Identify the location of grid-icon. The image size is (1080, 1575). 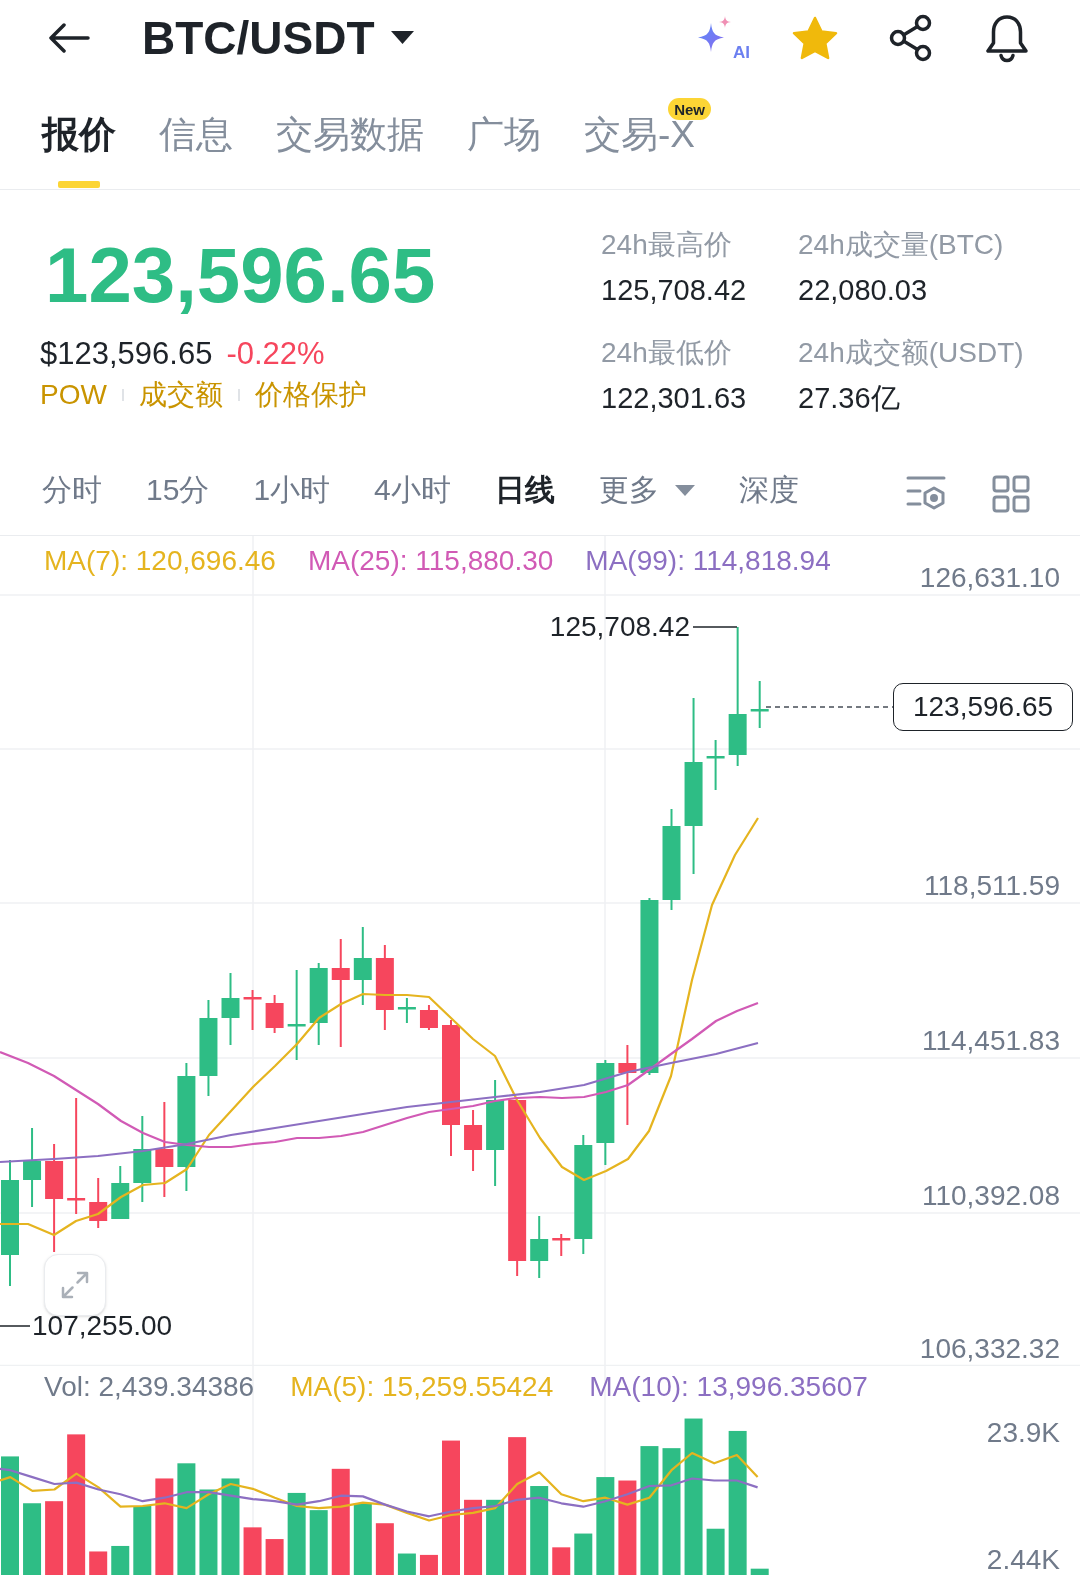
(1011, 494).